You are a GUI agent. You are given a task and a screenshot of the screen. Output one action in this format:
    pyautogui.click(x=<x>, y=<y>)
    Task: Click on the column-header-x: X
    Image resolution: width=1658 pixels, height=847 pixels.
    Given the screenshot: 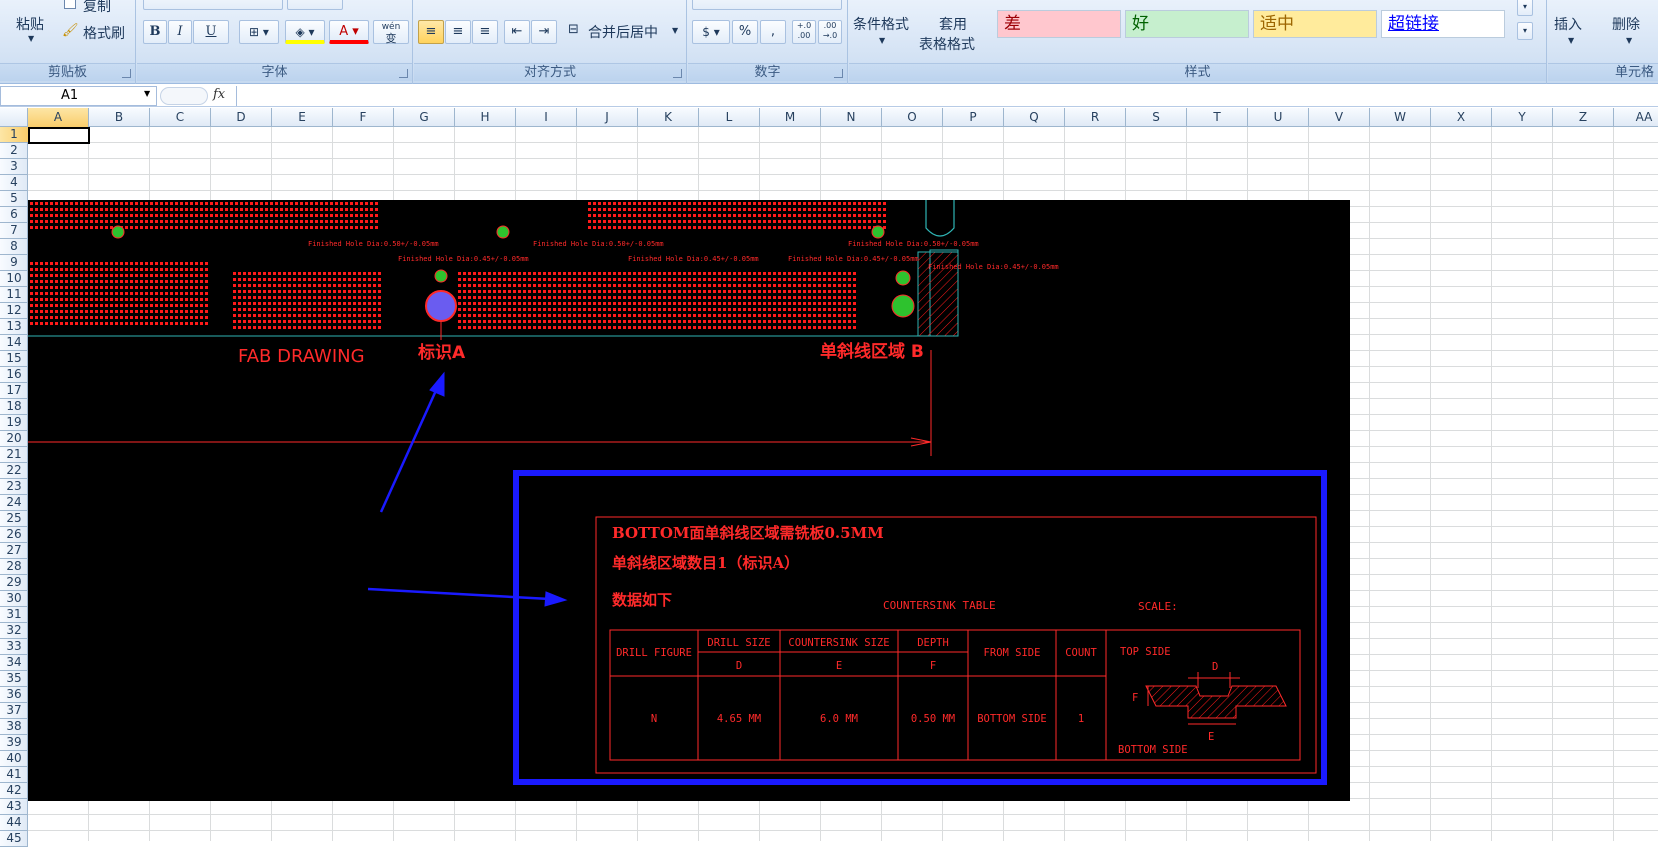 What is the action you would take?
    pyautogui.click(x=1461, y=117)
    